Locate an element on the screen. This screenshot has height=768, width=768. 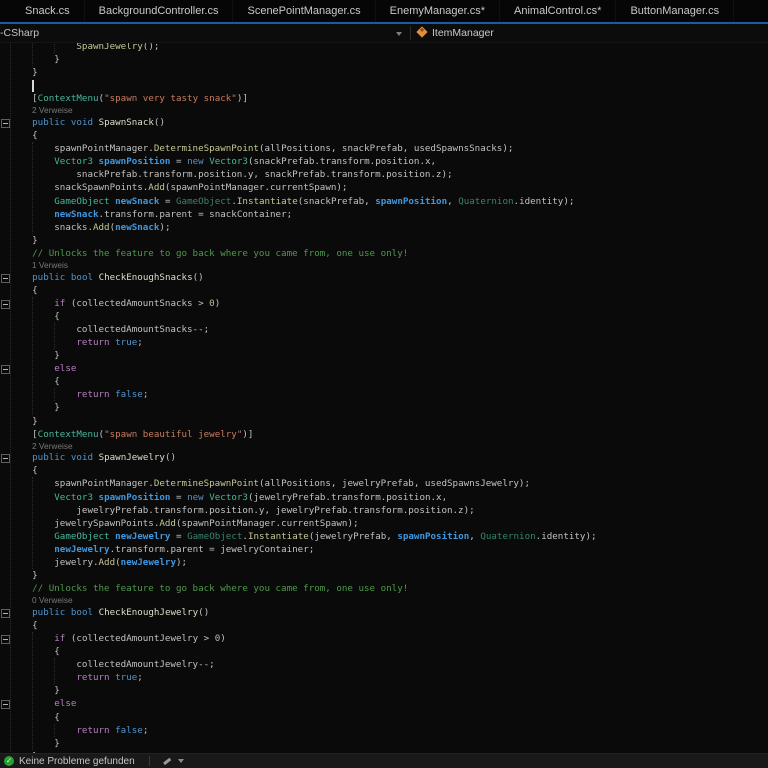
tab-scenepointmanager-cs: ScenePointManager.cs is located at coordinates (304, 11).